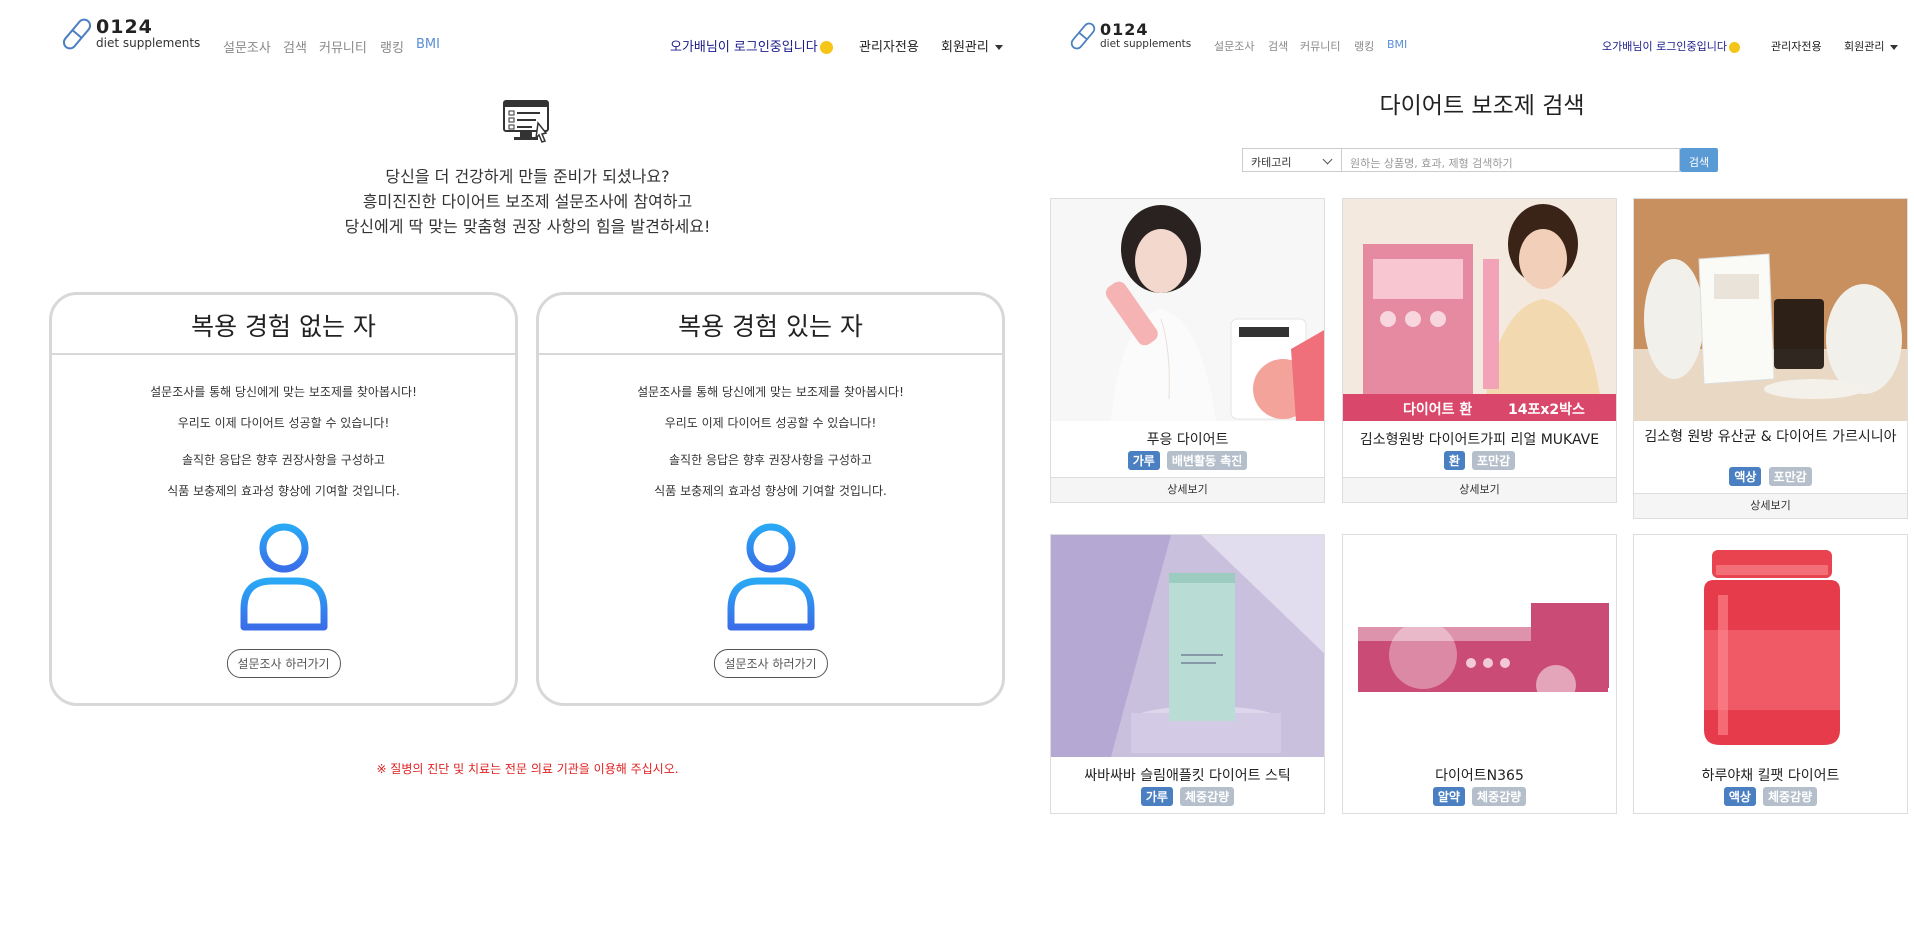 The height and width of the screenshot is (949, 1914). I want to click on card-title: 복용 경험 있는 자, so click(770, 325).